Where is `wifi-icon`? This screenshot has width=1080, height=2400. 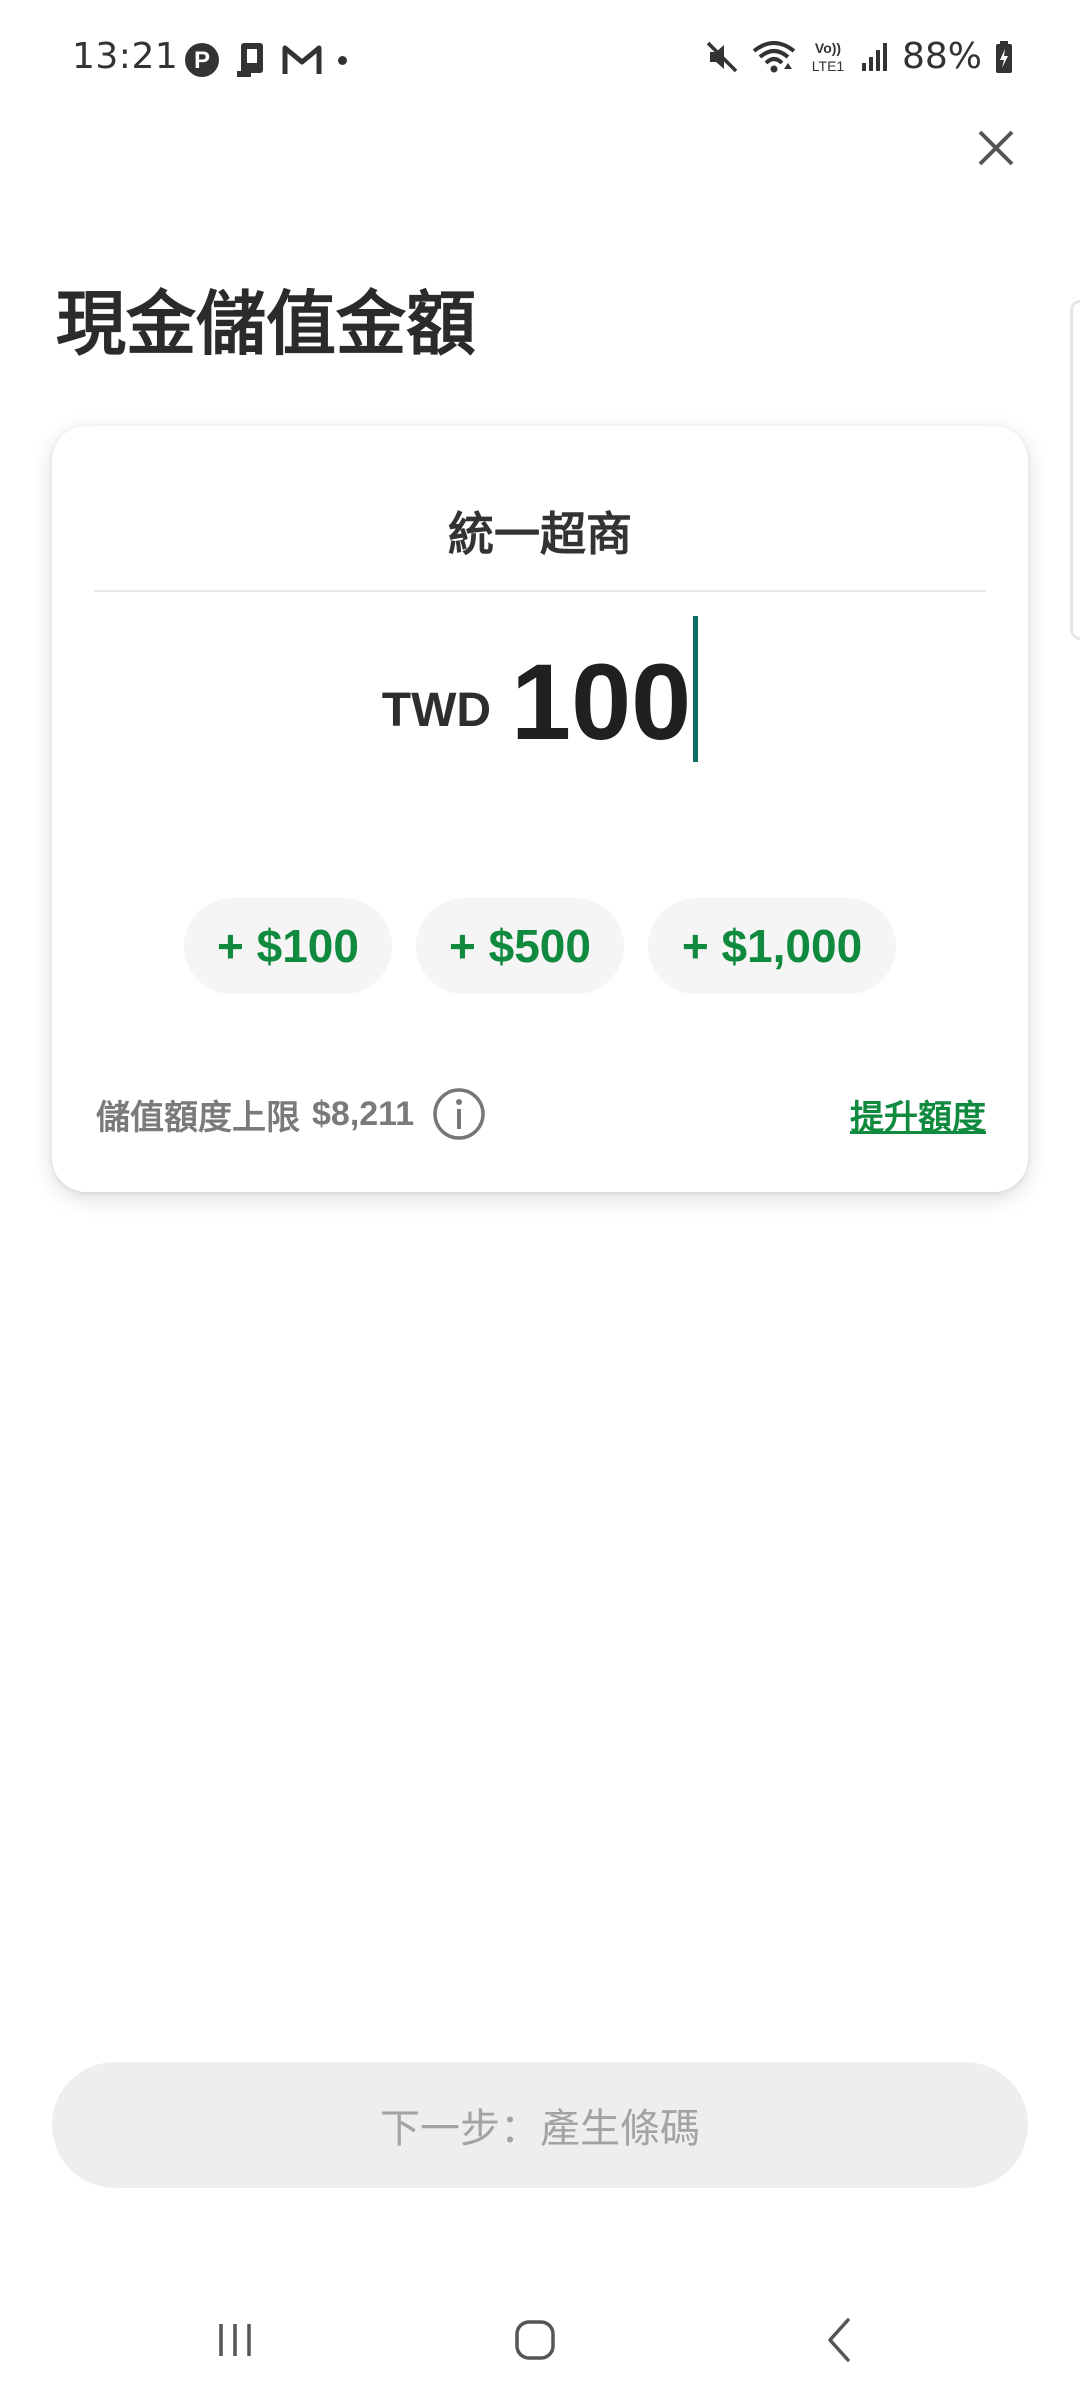
wifi-icon is located at coordinates (774, 57).